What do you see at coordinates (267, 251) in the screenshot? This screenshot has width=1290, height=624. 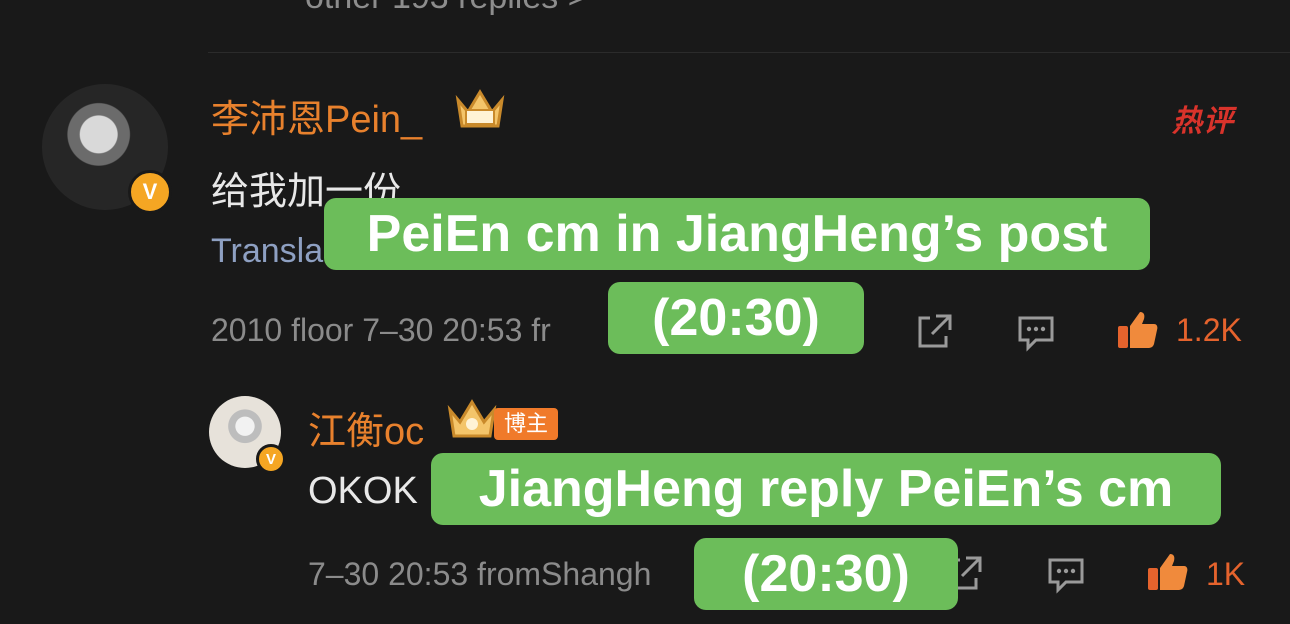 I see `translate-link: Transla` at bounding box center [267, 251].